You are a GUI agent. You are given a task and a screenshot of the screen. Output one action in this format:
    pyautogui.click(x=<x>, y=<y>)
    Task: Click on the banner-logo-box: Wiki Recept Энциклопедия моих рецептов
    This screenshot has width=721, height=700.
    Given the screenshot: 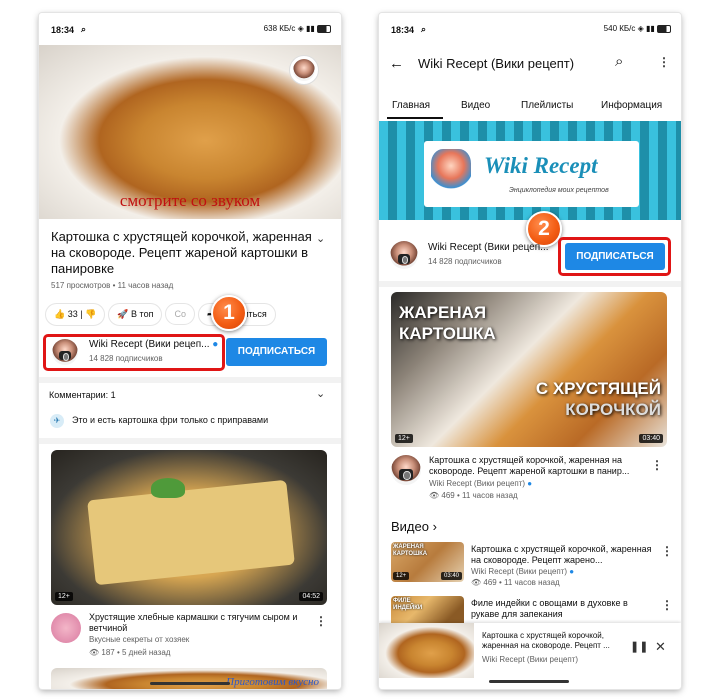 What is the action you would take?
    pyautogui.click(x=531, y=174)
    